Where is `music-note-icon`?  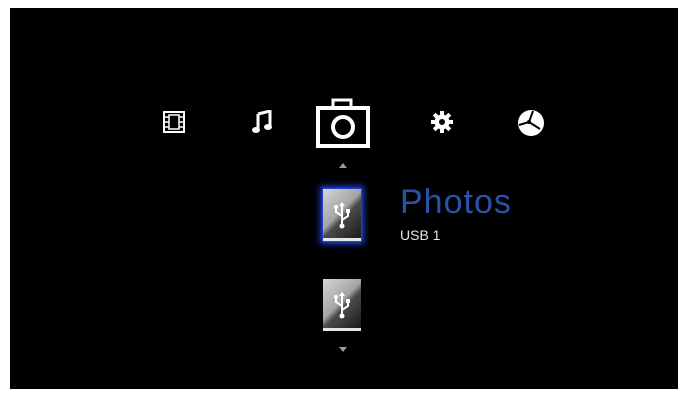 music-note-icon is located at coordinates (262, 121).